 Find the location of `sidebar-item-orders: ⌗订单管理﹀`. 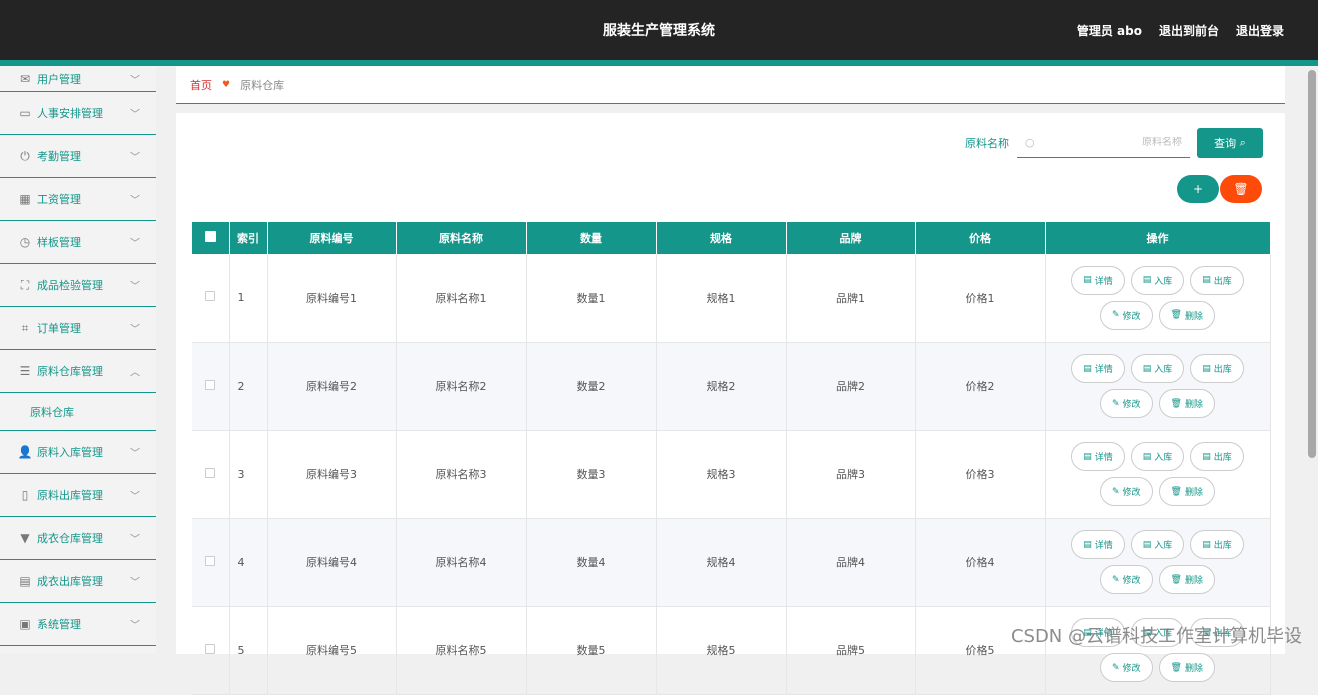

sidebar-item-orders: ⌗订单管理﹀ is located at coordinates (78, 328).